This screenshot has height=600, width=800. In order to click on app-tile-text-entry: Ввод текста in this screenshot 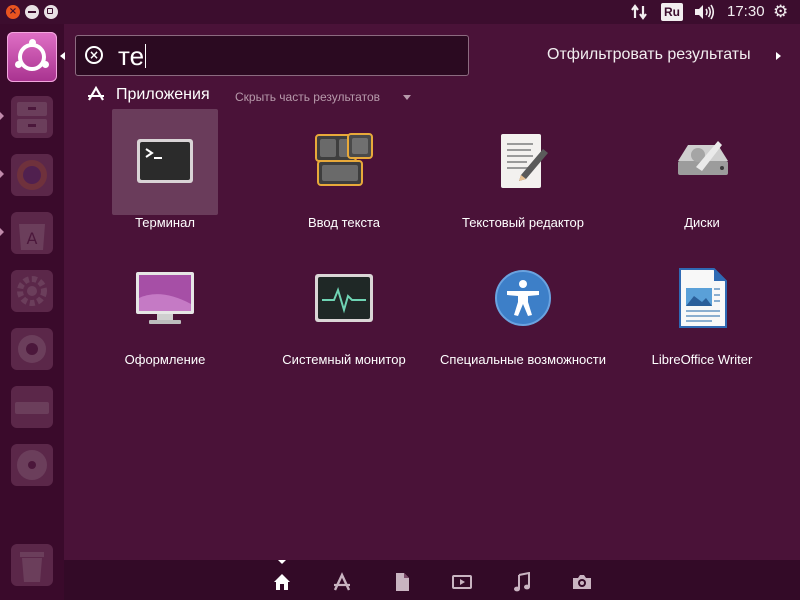, I will do `click(344, 169)`.